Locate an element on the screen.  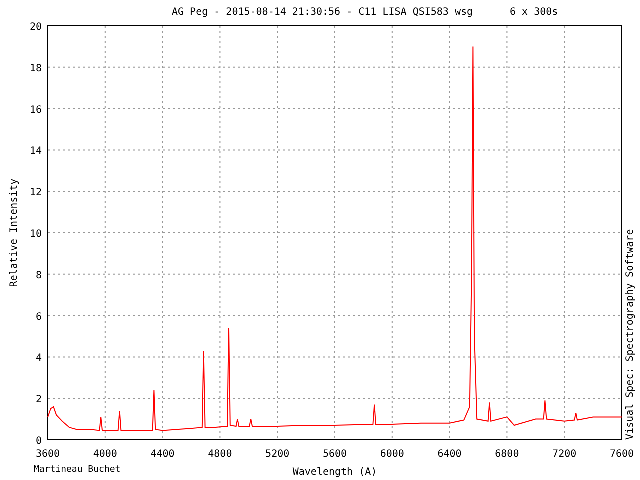
exposure-note: 6 x 300s is located at coordinates (534, 12).